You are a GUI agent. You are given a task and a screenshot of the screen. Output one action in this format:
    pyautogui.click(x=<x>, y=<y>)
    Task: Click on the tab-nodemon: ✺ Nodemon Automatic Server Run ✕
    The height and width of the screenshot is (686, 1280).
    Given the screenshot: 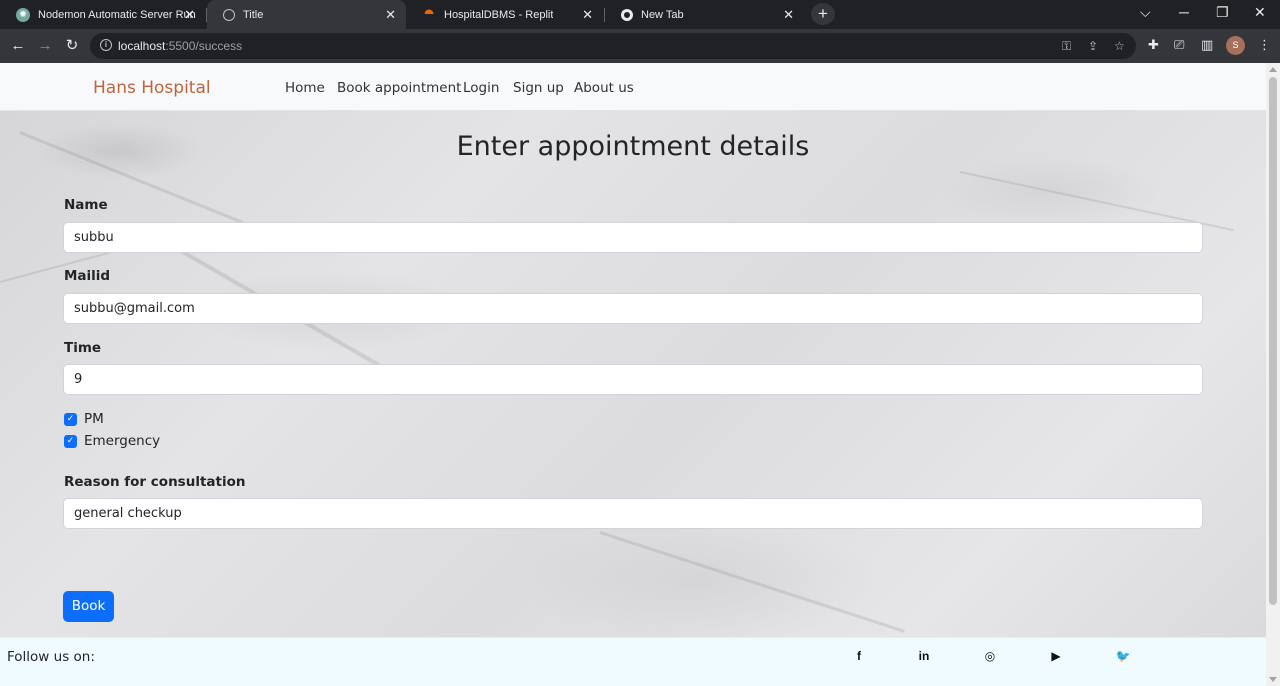 What is the action you would take?
    pyautogui.click(x=102, y=14)
    